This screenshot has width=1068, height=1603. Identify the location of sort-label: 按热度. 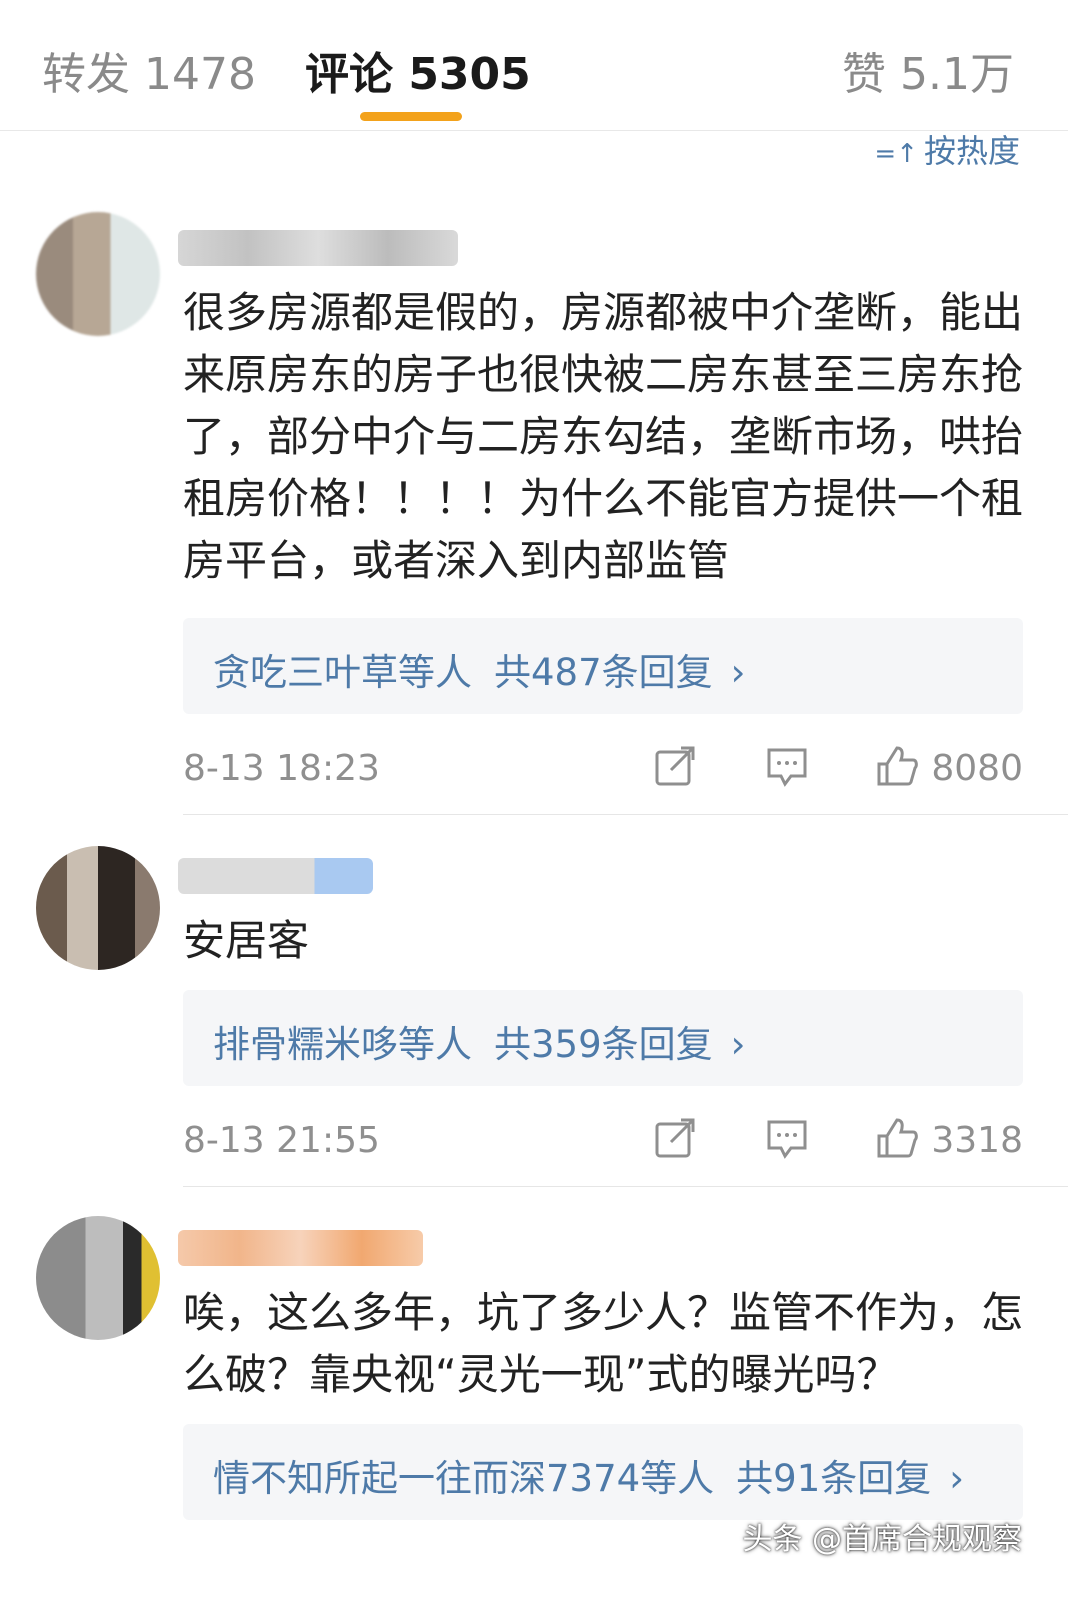
(971, 151).